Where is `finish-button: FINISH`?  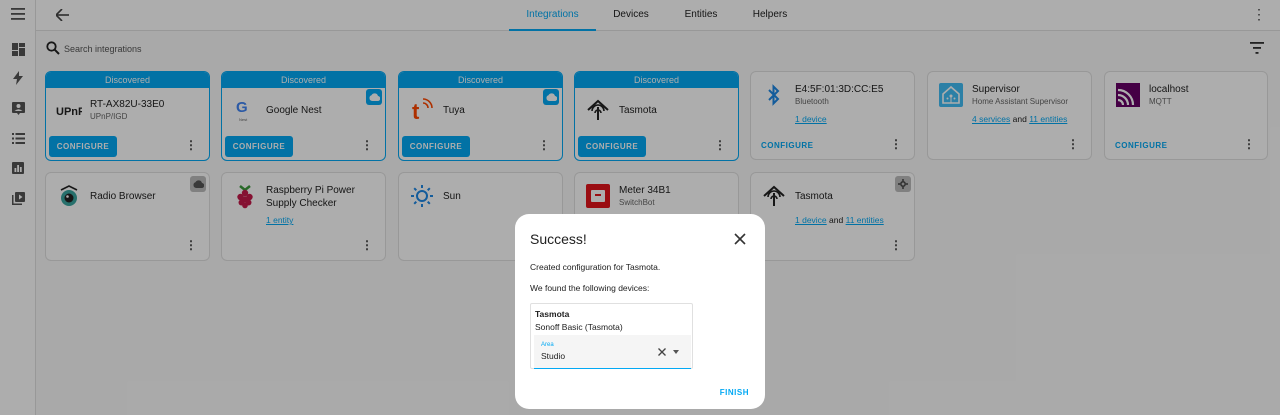
finish-button: FINISH is located at coordinates (734, 392).